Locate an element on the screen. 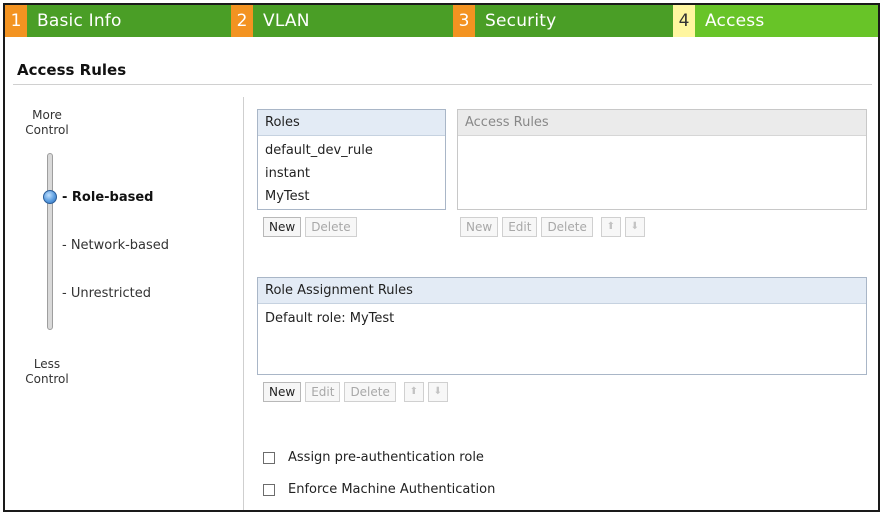  edit-rule-button: Edit is located at coordinates (520, 227).